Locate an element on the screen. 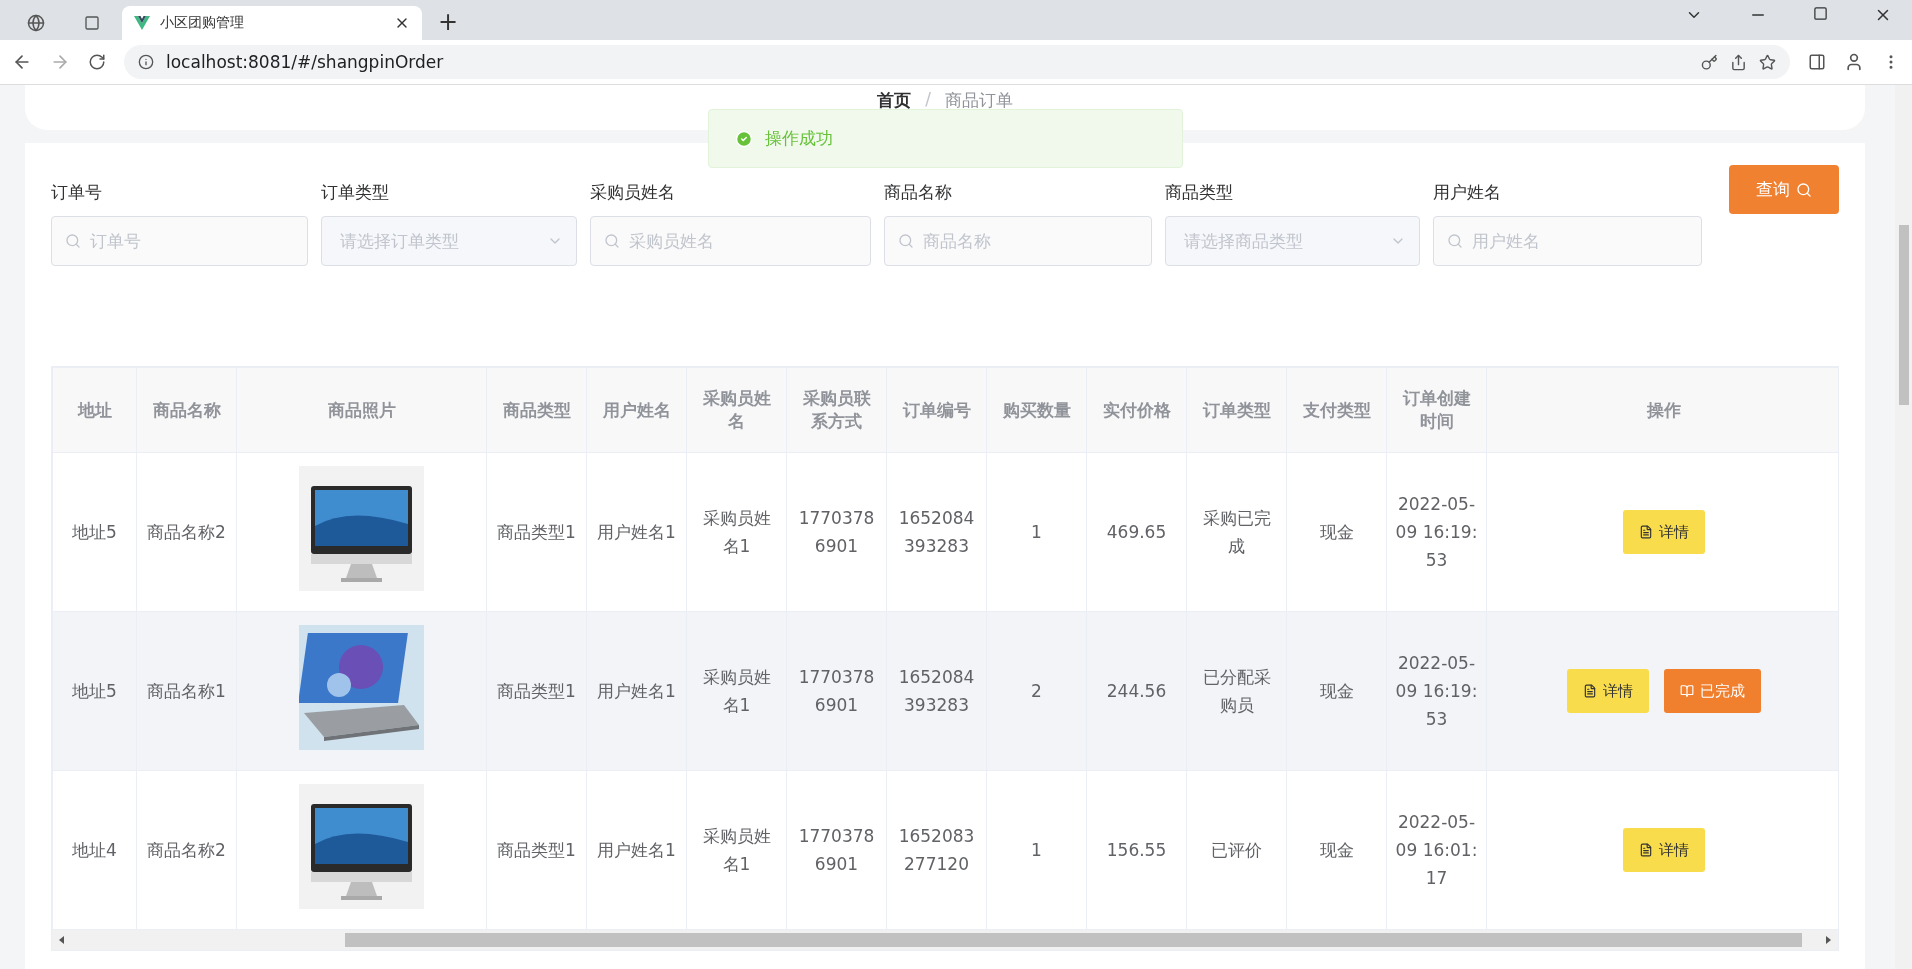 This screenshot has width=1912, height=969. breadcrumb-current: 商品订单 is located at coordinates (978, 100).